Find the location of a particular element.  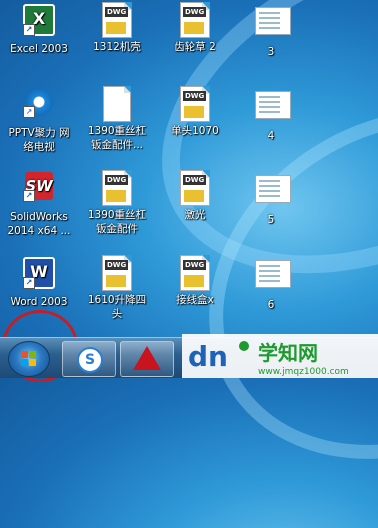

desktop-icon-jiexian: DWG 接线盒x is located at coordinates (195, 281).